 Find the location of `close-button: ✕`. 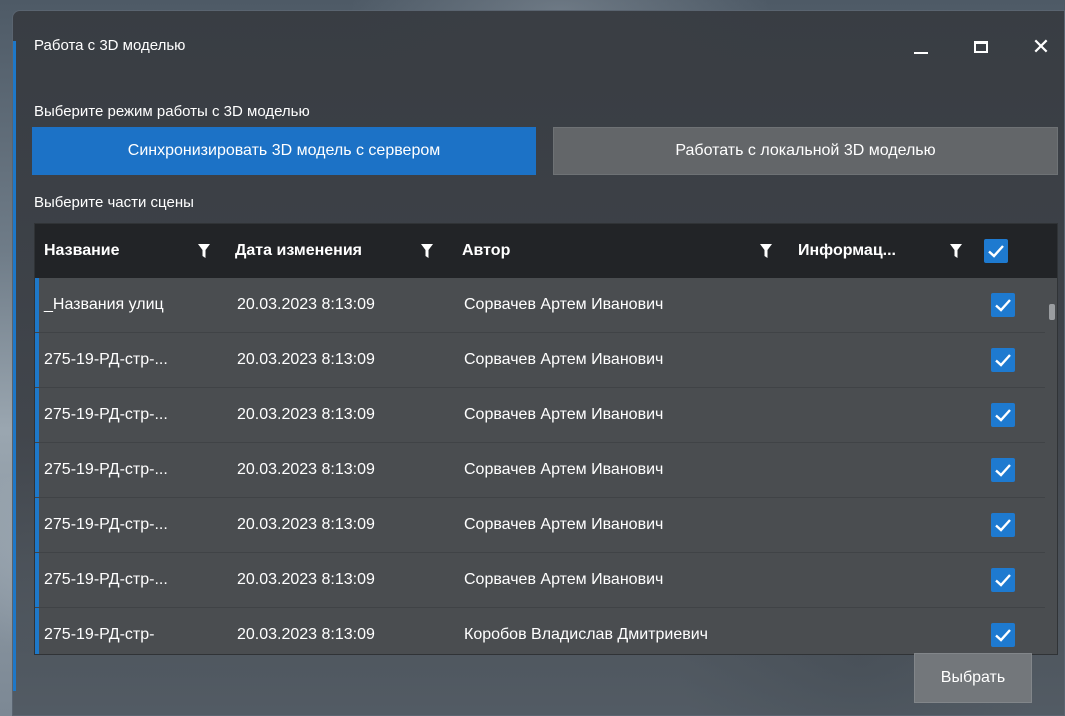

close-button: ✕ is located at coordinates (1041, 47).